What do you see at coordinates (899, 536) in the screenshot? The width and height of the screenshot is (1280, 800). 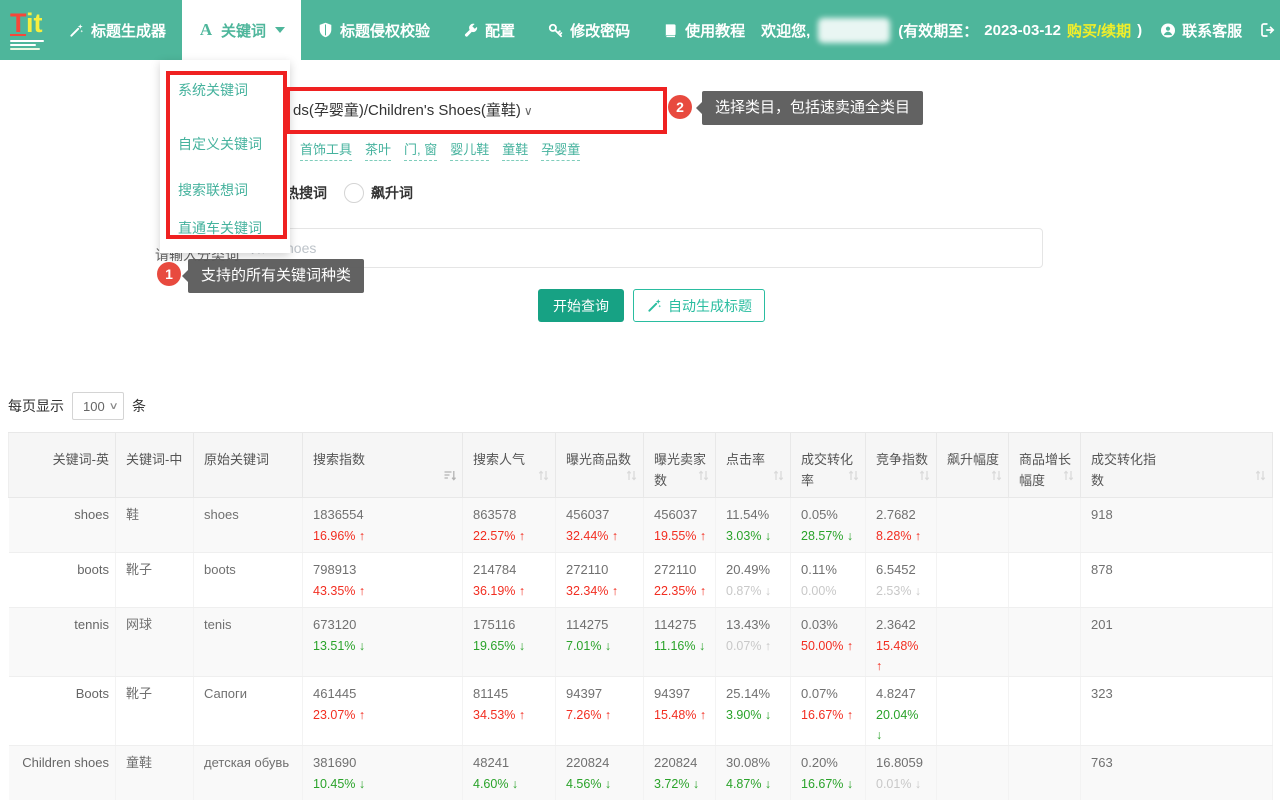 I see `metric-change: 8.28% ↑` at bounding box center [899, 536].